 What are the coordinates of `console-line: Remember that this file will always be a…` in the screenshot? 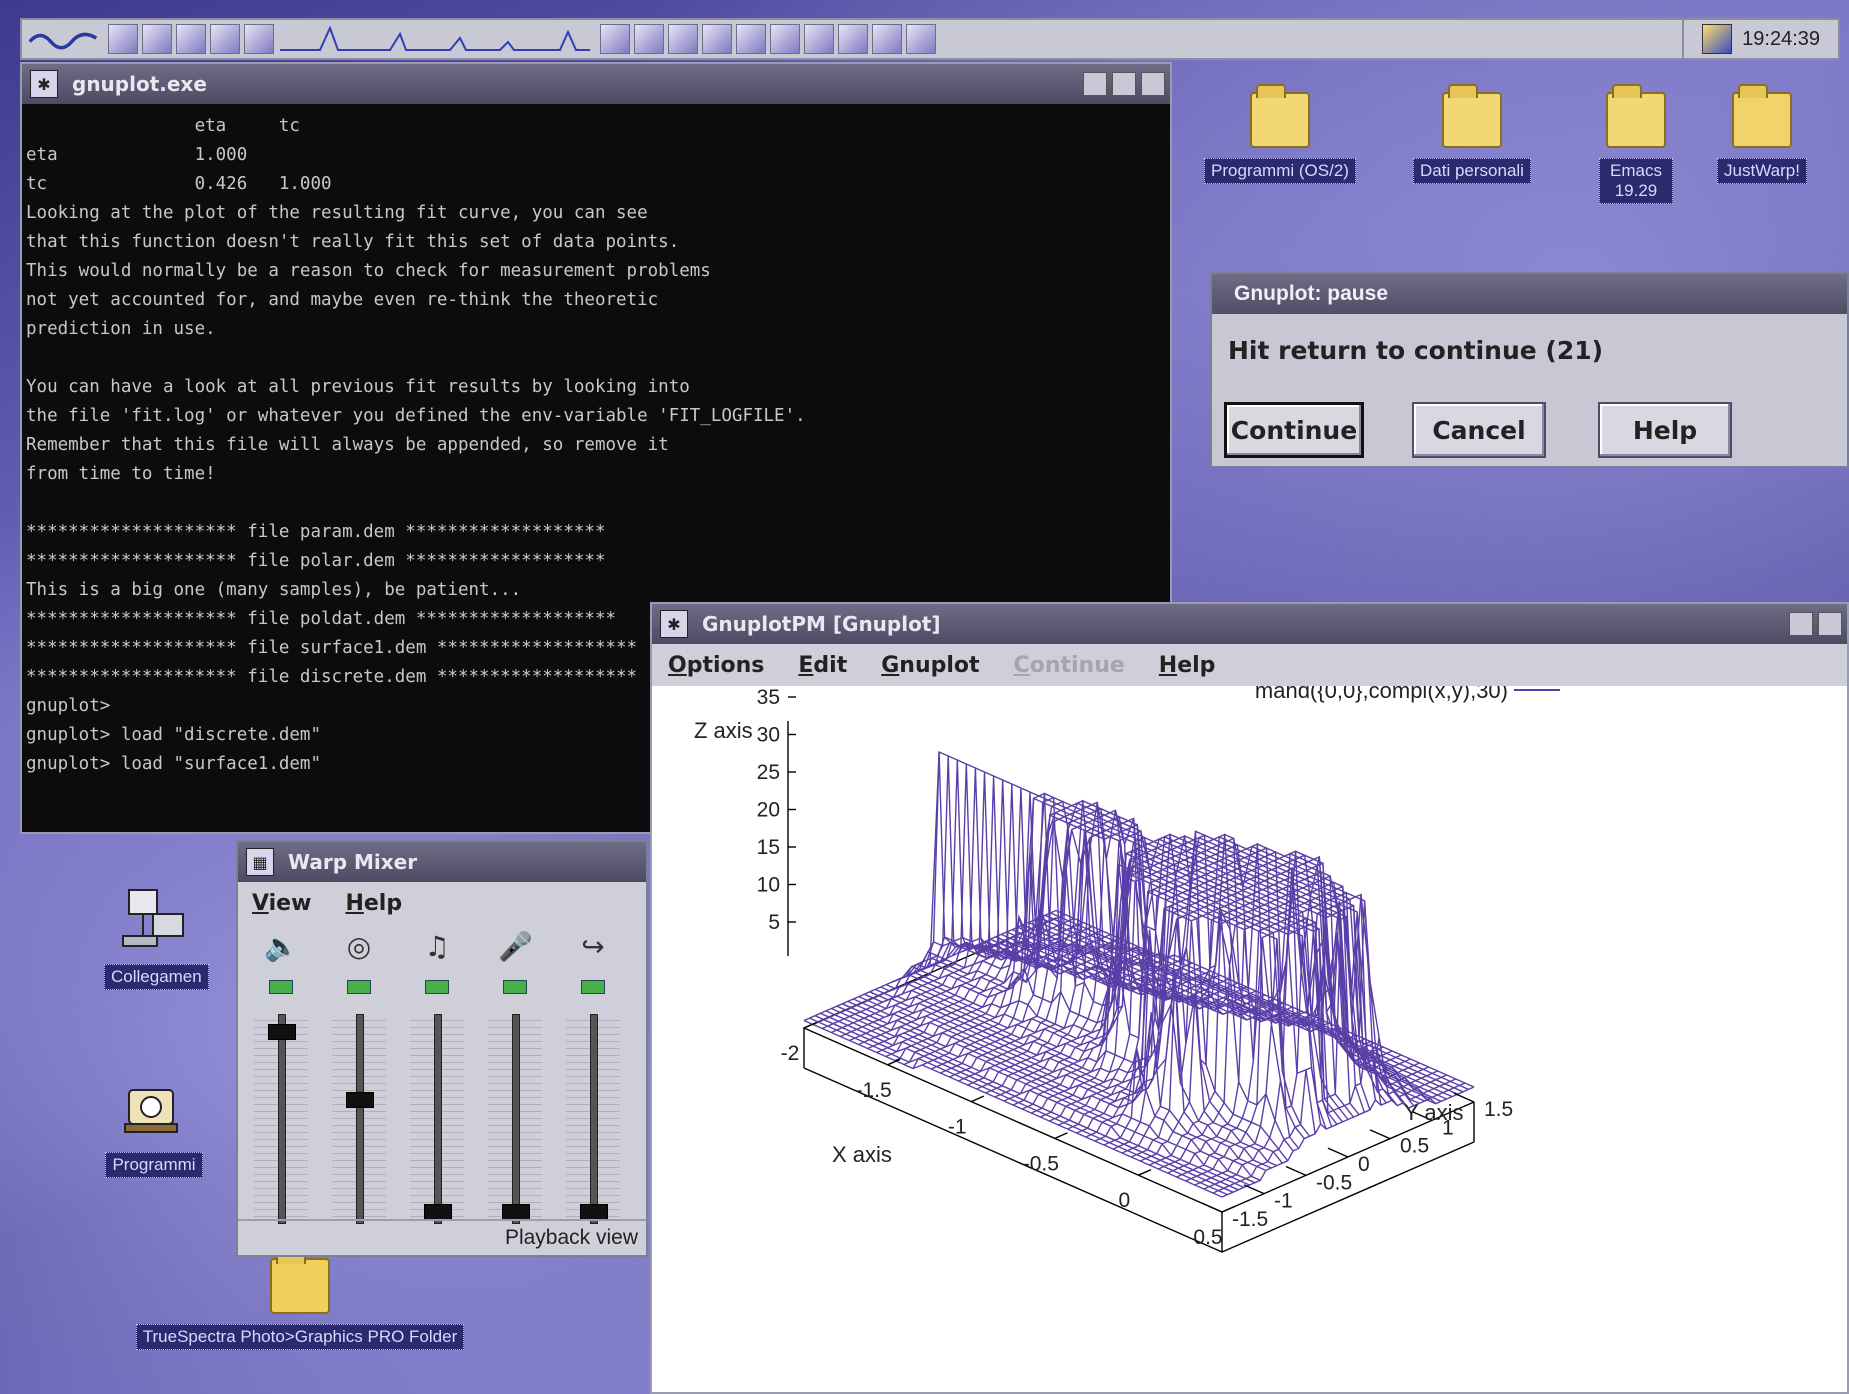 It's located at (347, 445).